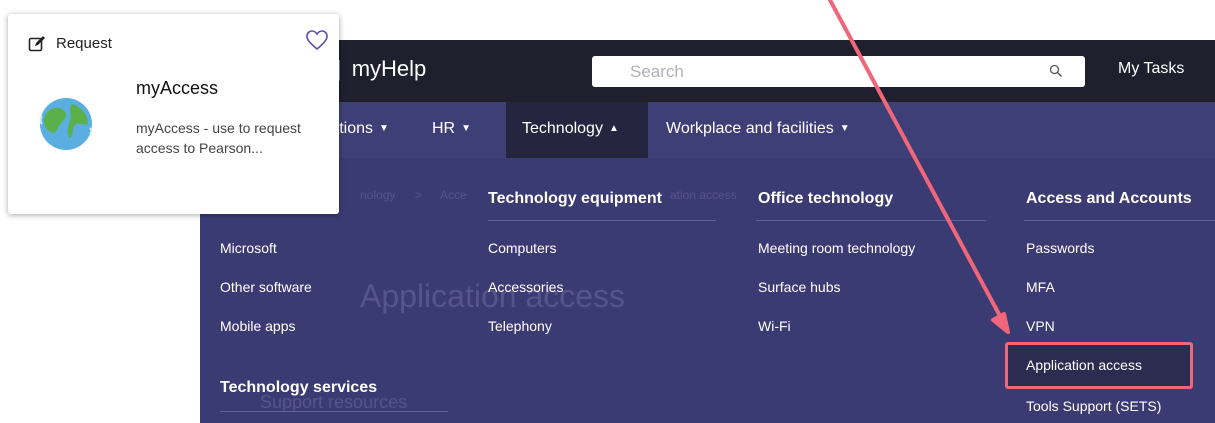  Describe the element at coordinates (703, 195) in the screenshot. I see `breadcrumb-item: ation access` at that location.